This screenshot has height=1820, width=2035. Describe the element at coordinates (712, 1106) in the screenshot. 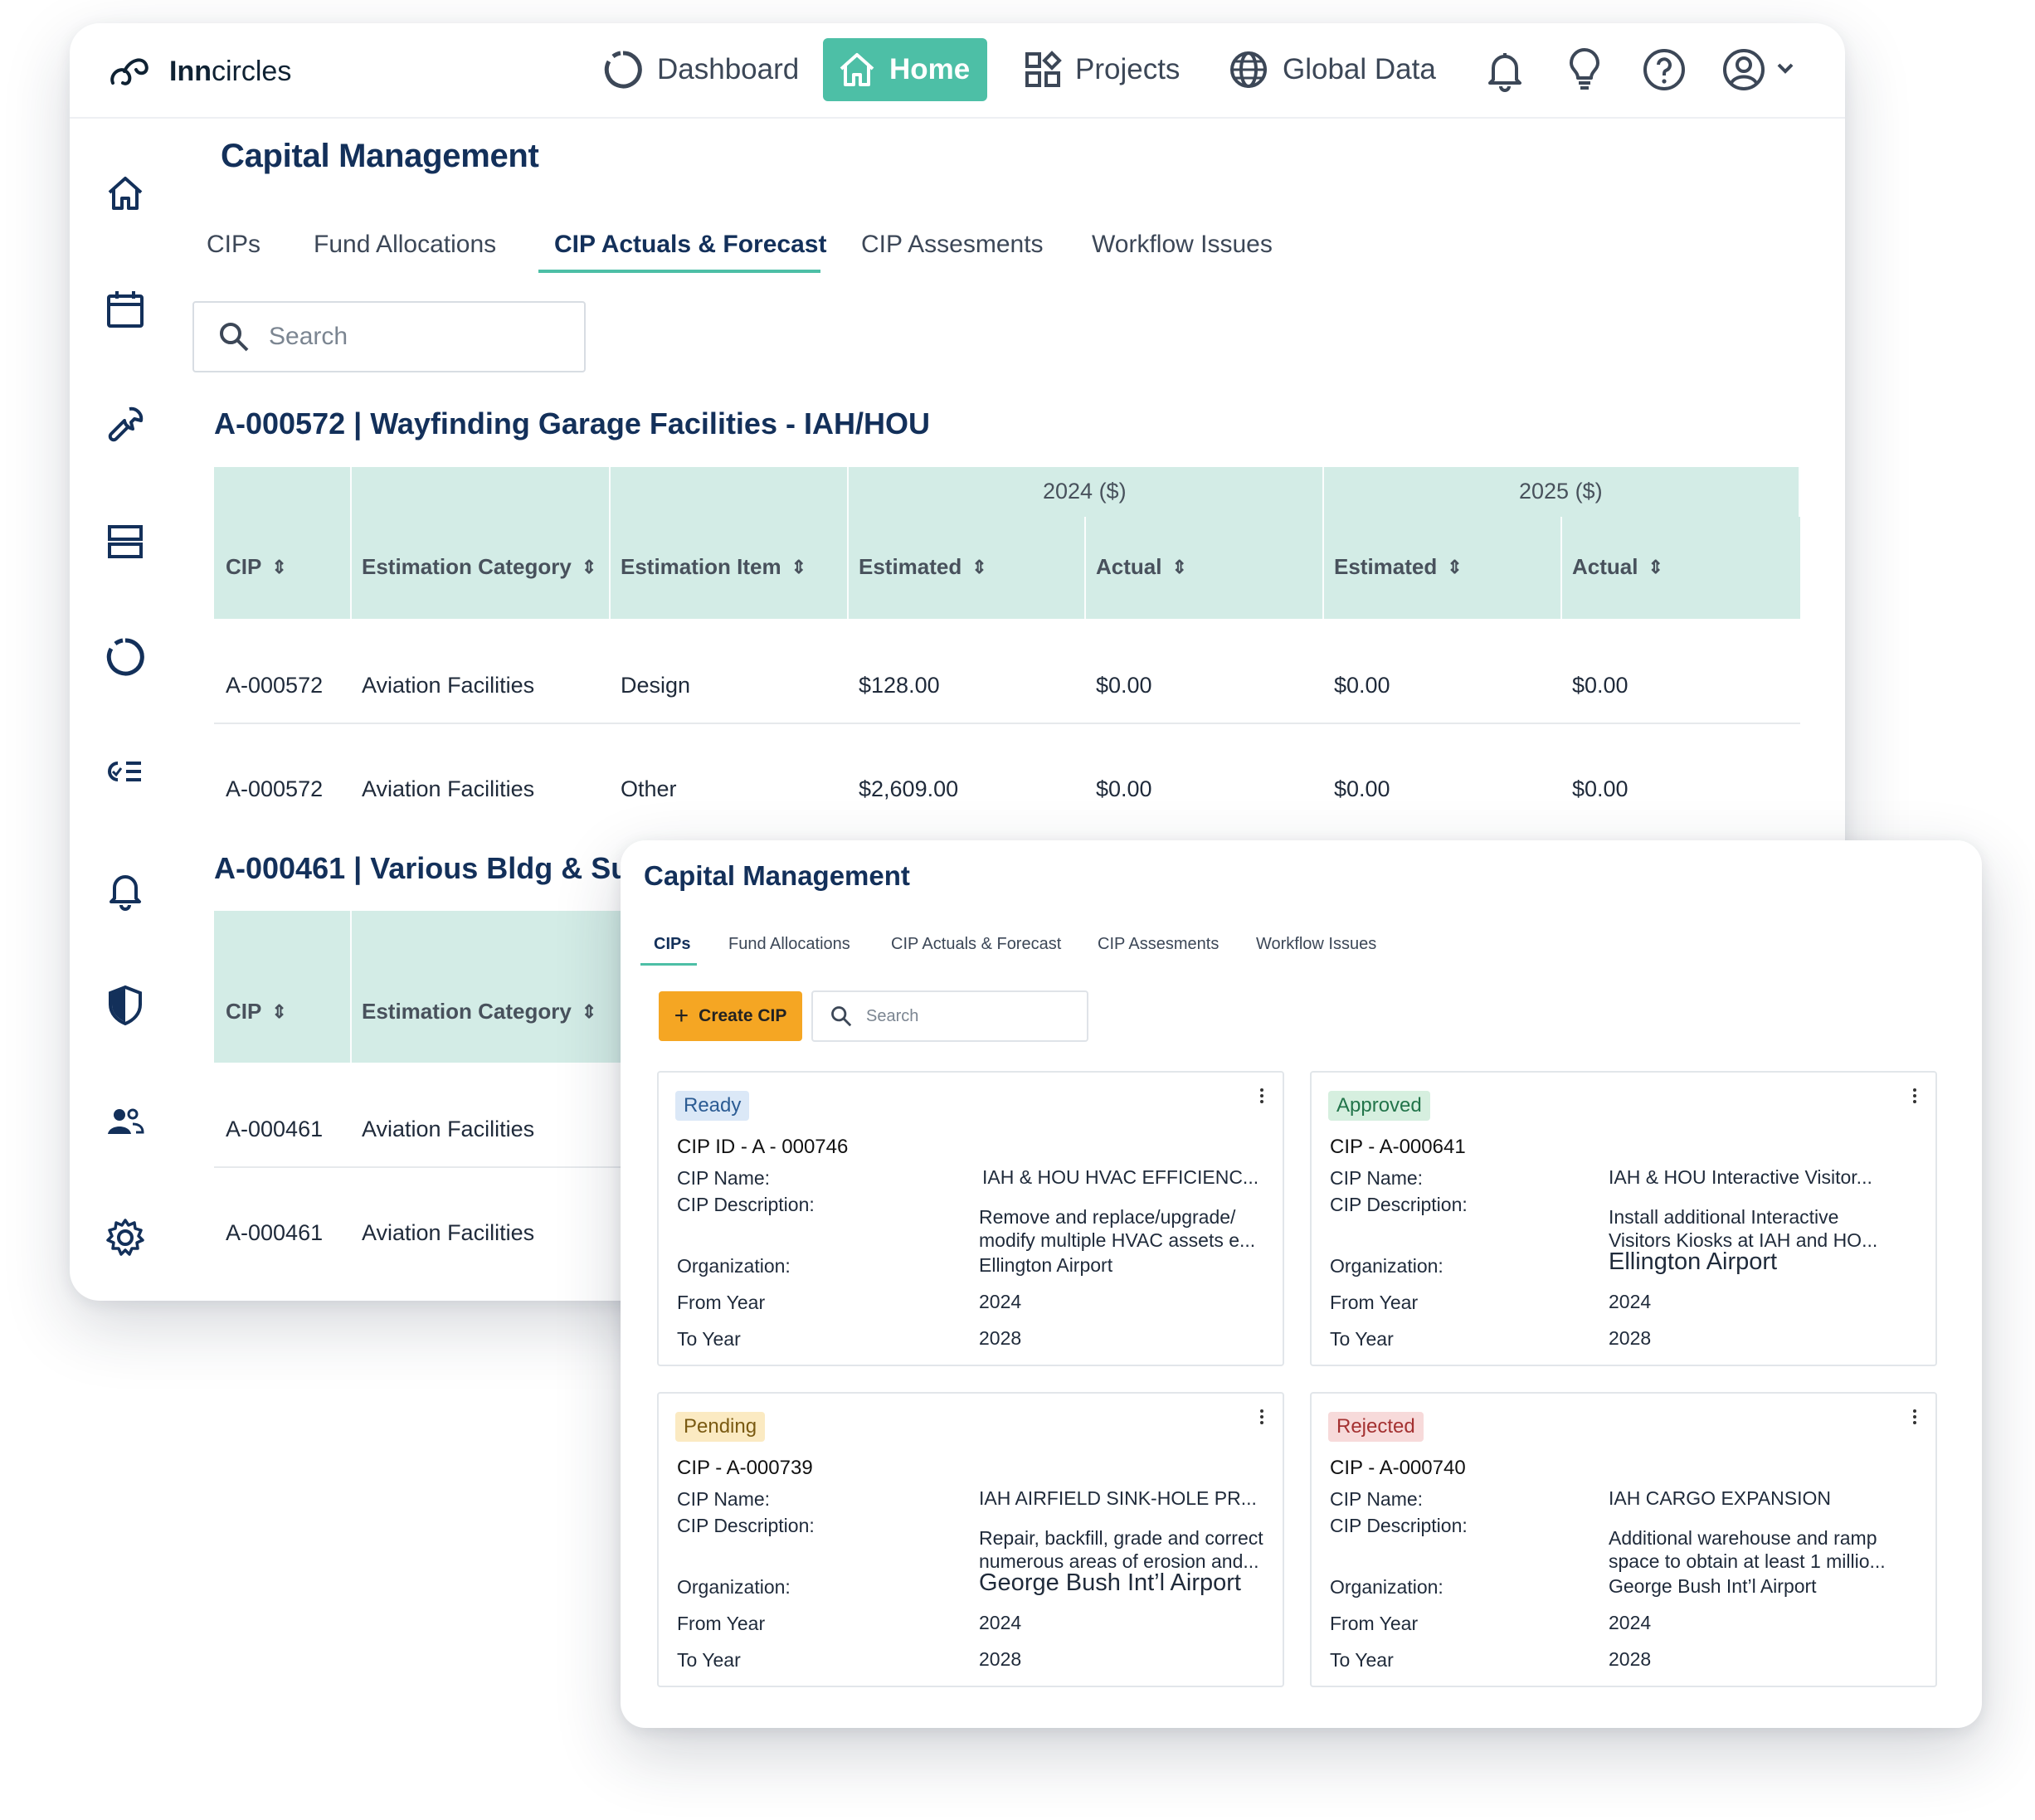

I see `status-badge: Ready` at that location.